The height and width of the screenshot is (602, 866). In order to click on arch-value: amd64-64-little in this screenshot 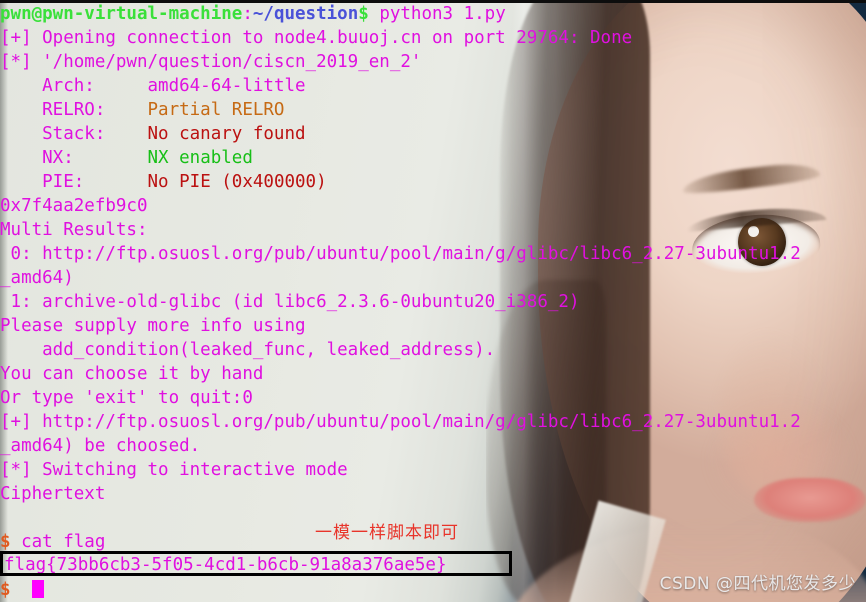, I will do `click(200, 86)`.